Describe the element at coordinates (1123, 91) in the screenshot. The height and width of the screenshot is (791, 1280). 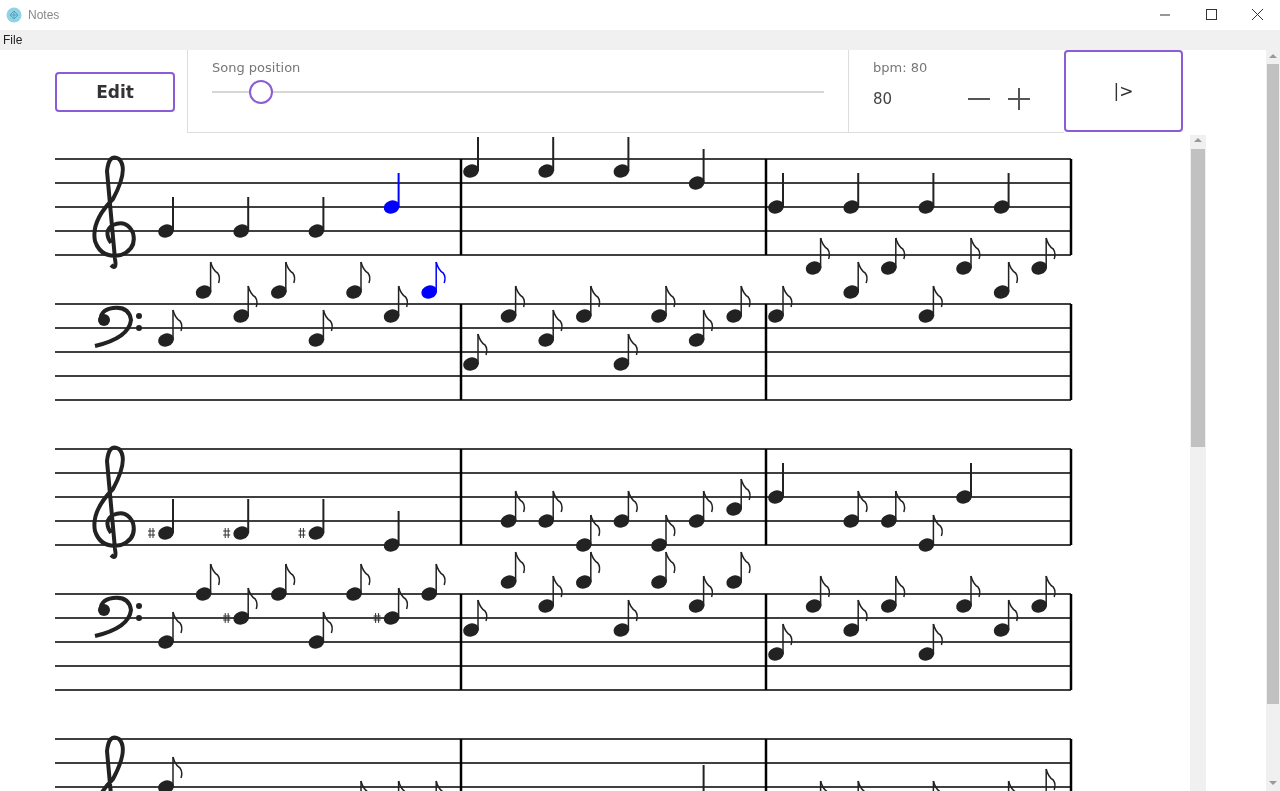
I see `play-button: |>` at that location.